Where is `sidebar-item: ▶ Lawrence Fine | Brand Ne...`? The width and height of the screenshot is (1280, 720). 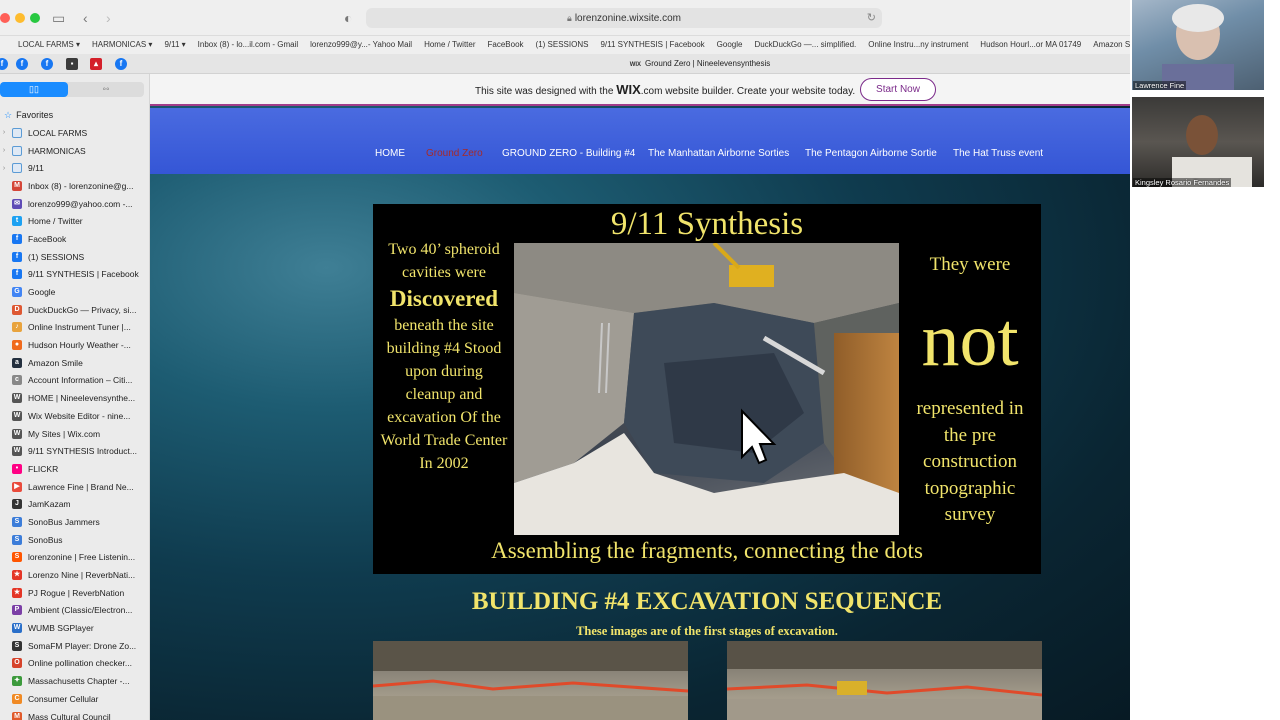 sidebar-item: ▶ Lawrence Fine | Brand Ne... is located at coordinates (74, 487).